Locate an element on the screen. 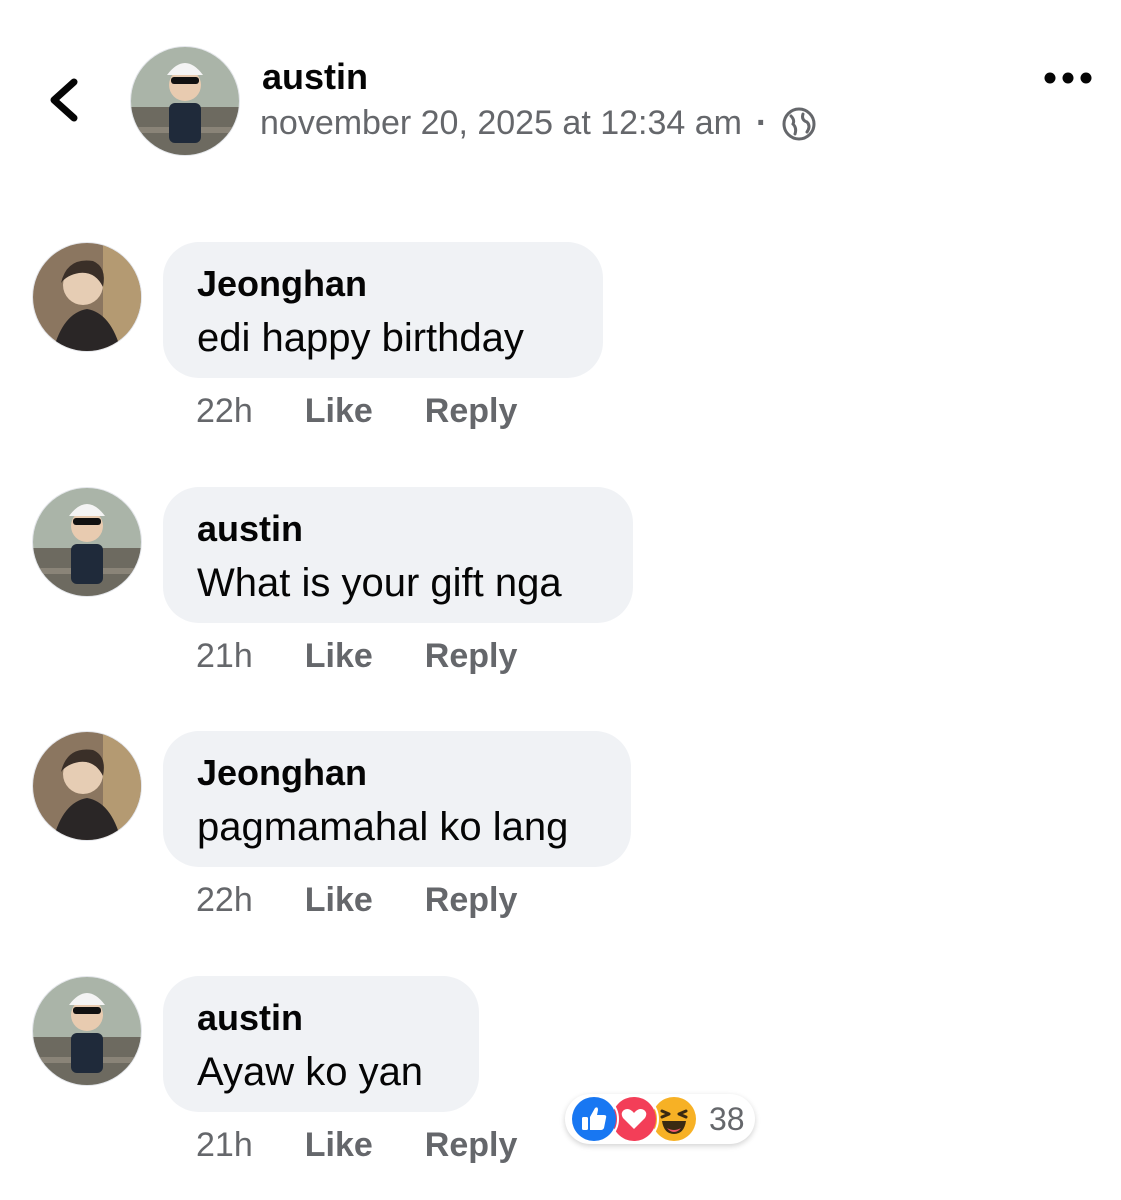 Image resolution: width=1121 pixels, height=1200 pixels. post-author-name: austin is located at coordinates (315, 77).